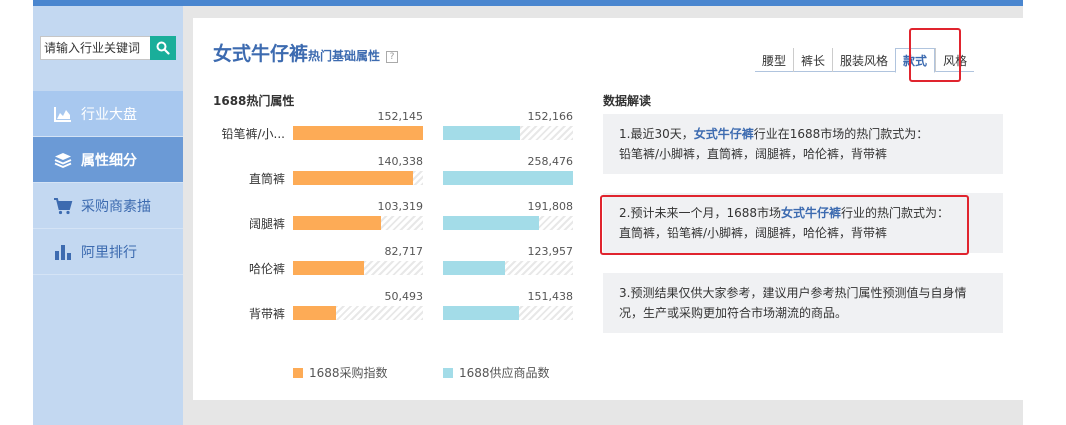  What do you see at coordinates (400, 161) in the screenshot?
I see `bar-value-label: 140,338` at bounding box center [400, 161].